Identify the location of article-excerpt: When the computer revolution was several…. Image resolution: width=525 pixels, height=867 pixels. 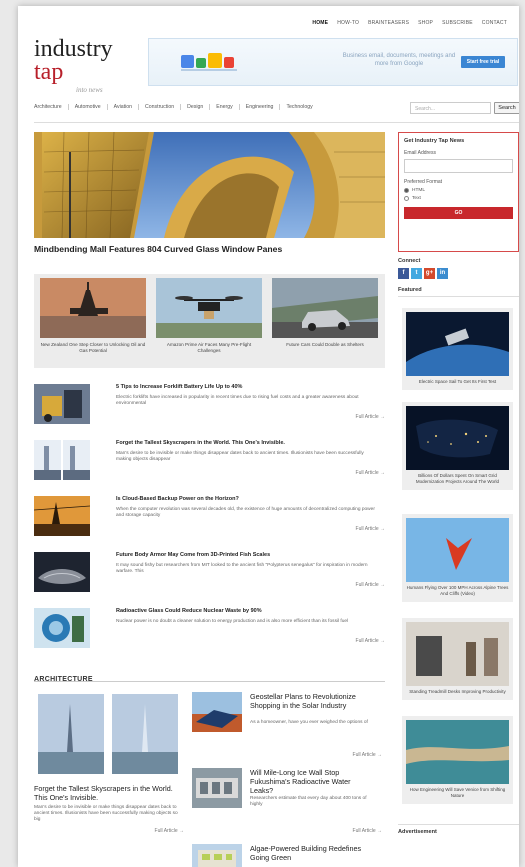
(245, 513).